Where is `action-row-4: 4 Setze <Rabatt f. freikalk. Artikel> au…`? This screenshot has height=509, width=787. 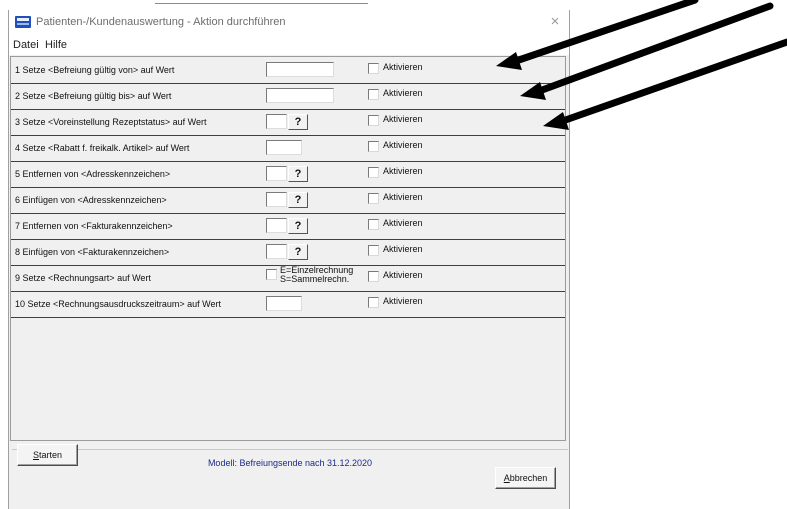 action-row-4: 4 Setze <Rabatt f. freikalk. Artikel> au… is located at coordinates (288, 148).